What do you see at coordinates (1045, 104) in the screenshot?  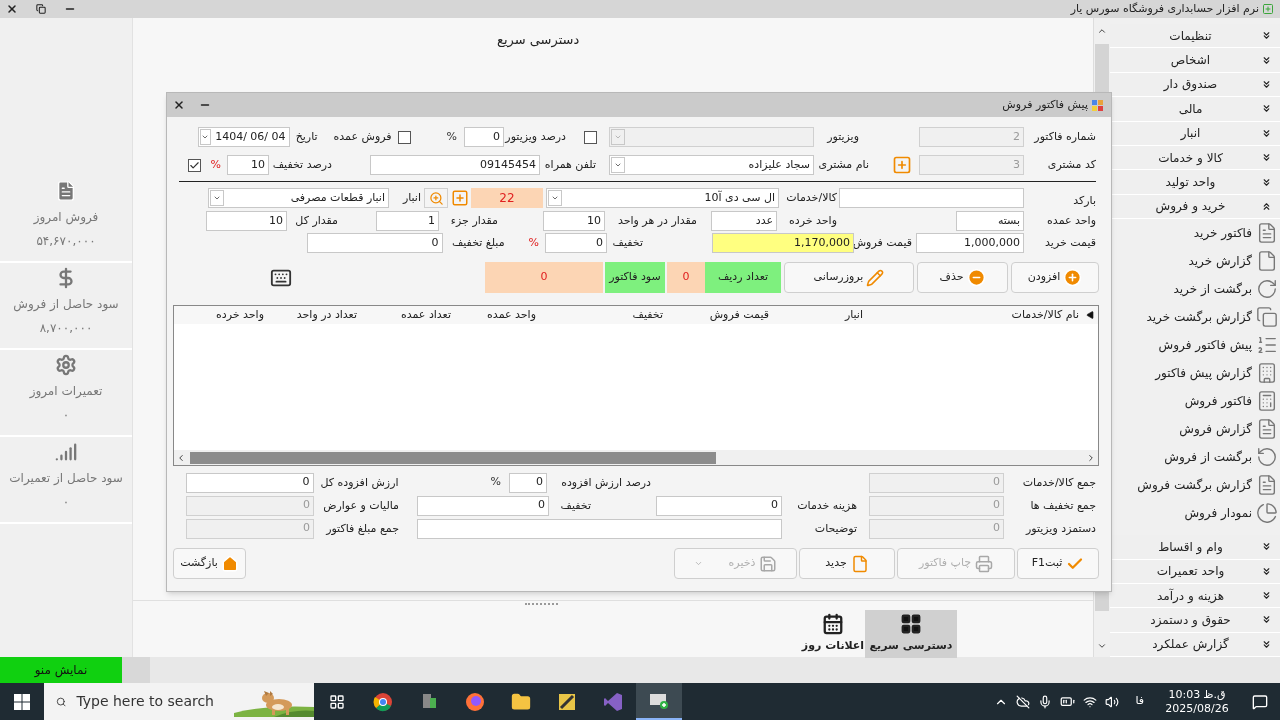 I see `dialog-title: پیش فاکتور فروش` at bounding box center [1045, 104].